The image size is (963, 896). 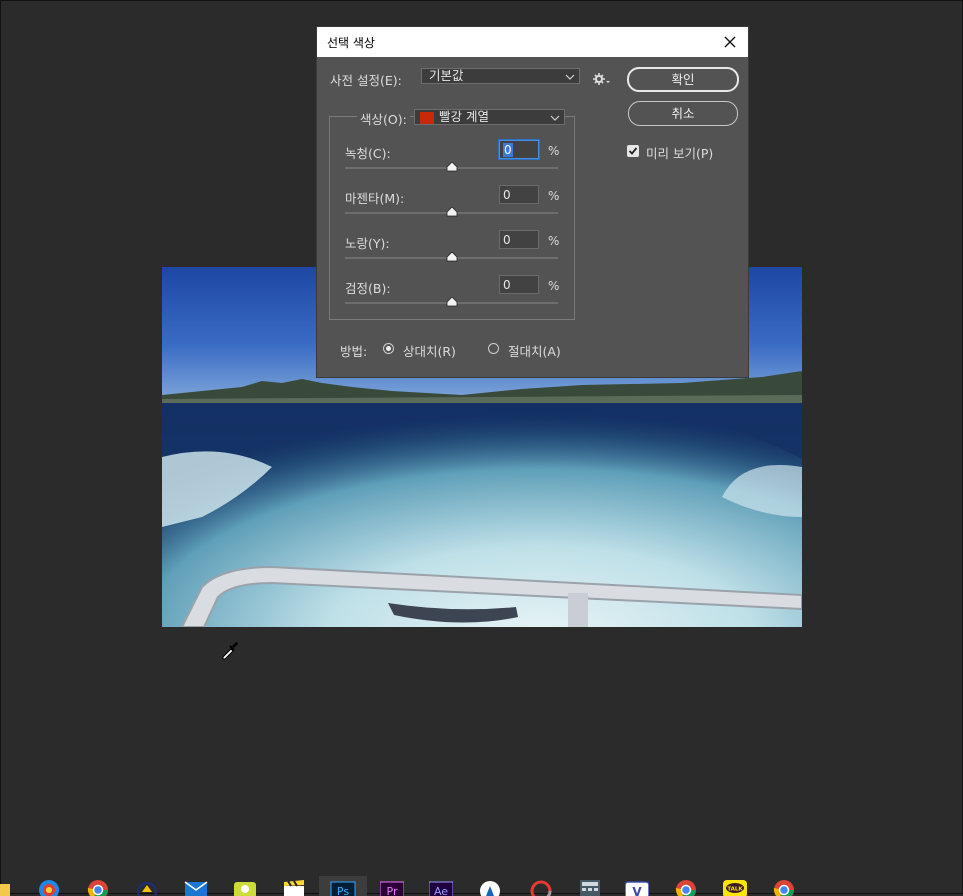 I want to click on ok-button: 확인, so click(x=683, y=79).